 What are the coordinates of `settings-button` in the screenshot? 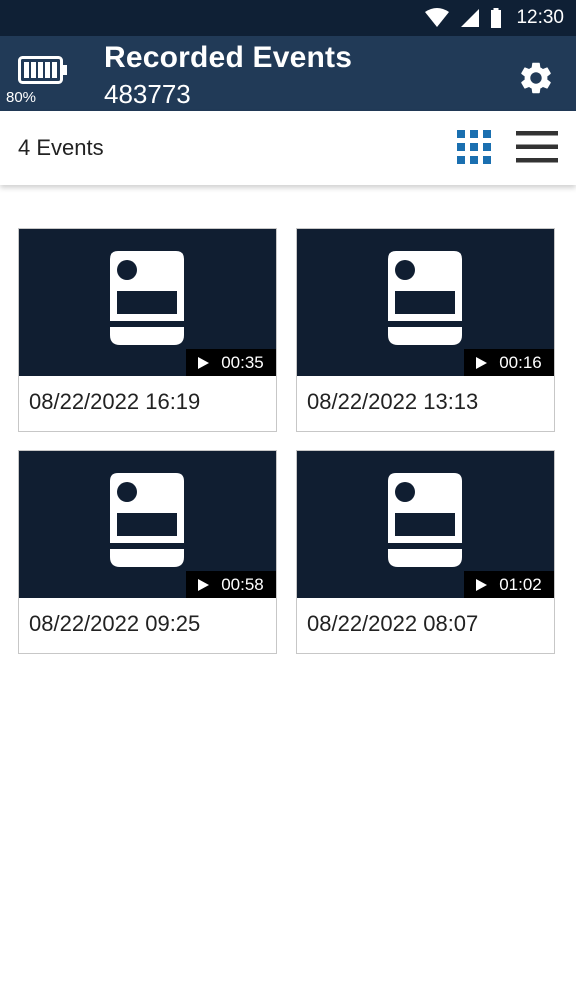 It's located at (536, 78).